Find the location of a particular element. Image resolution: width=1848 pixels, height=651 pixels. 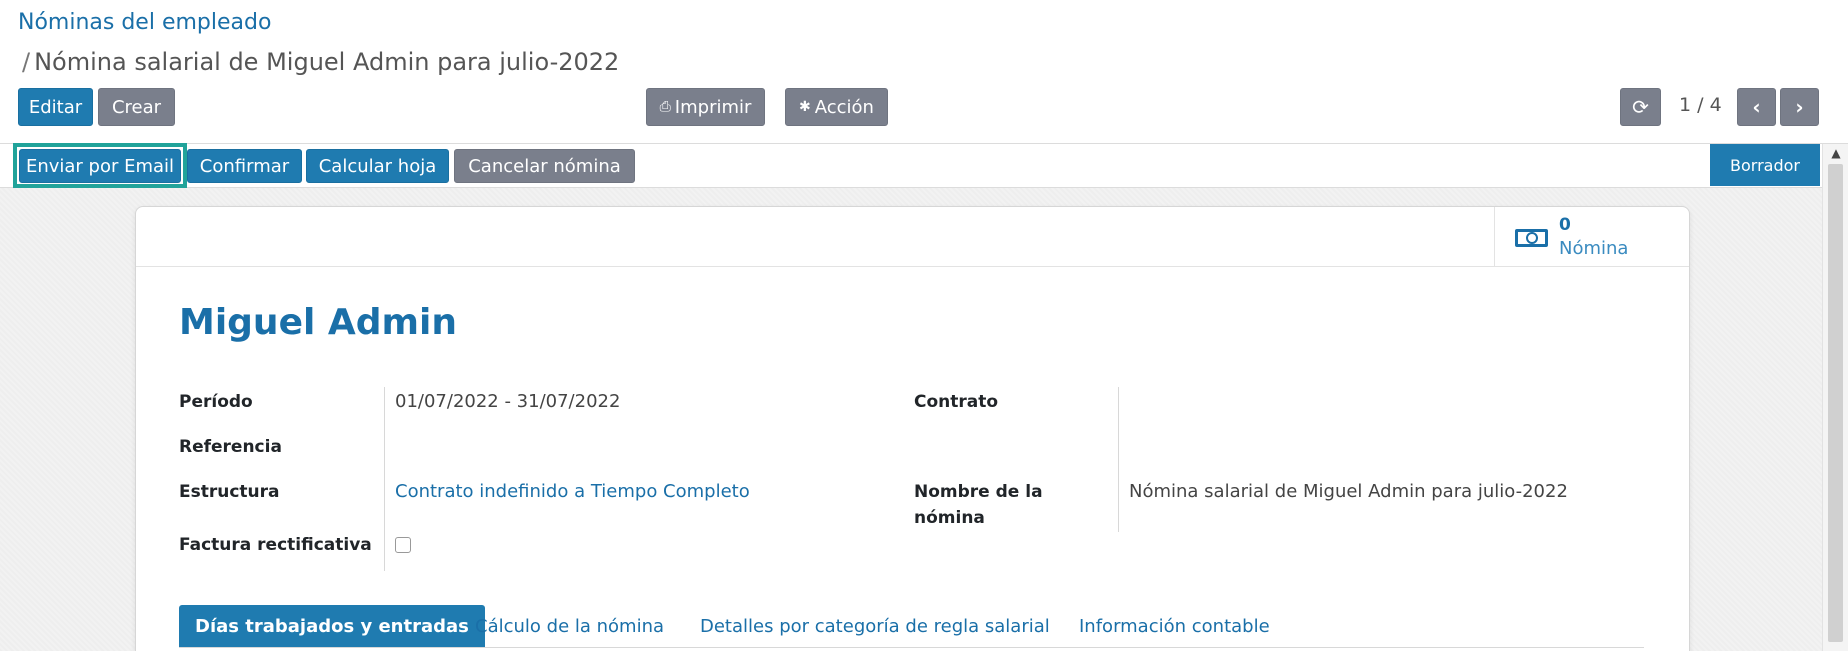

pager-next-button: › is located at coordinates (1799, 107).